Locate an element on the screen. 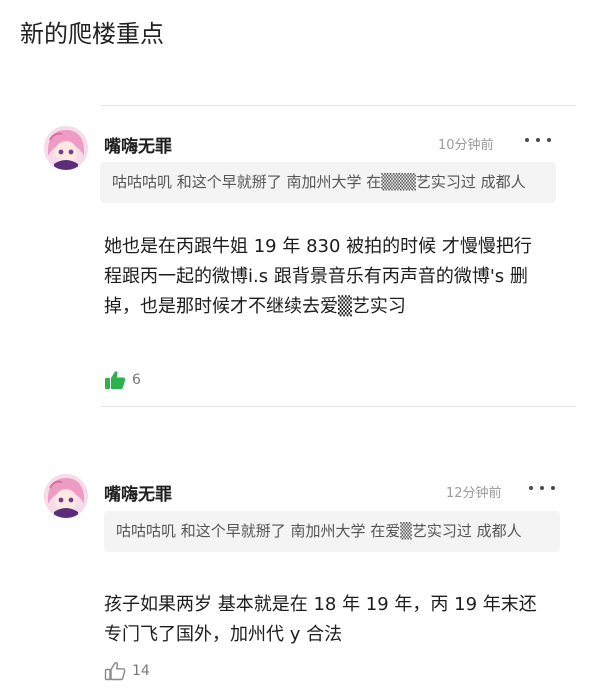 The image size is (600, 691). timestamp: 12分钟前 is located at coordinates (474, 493).